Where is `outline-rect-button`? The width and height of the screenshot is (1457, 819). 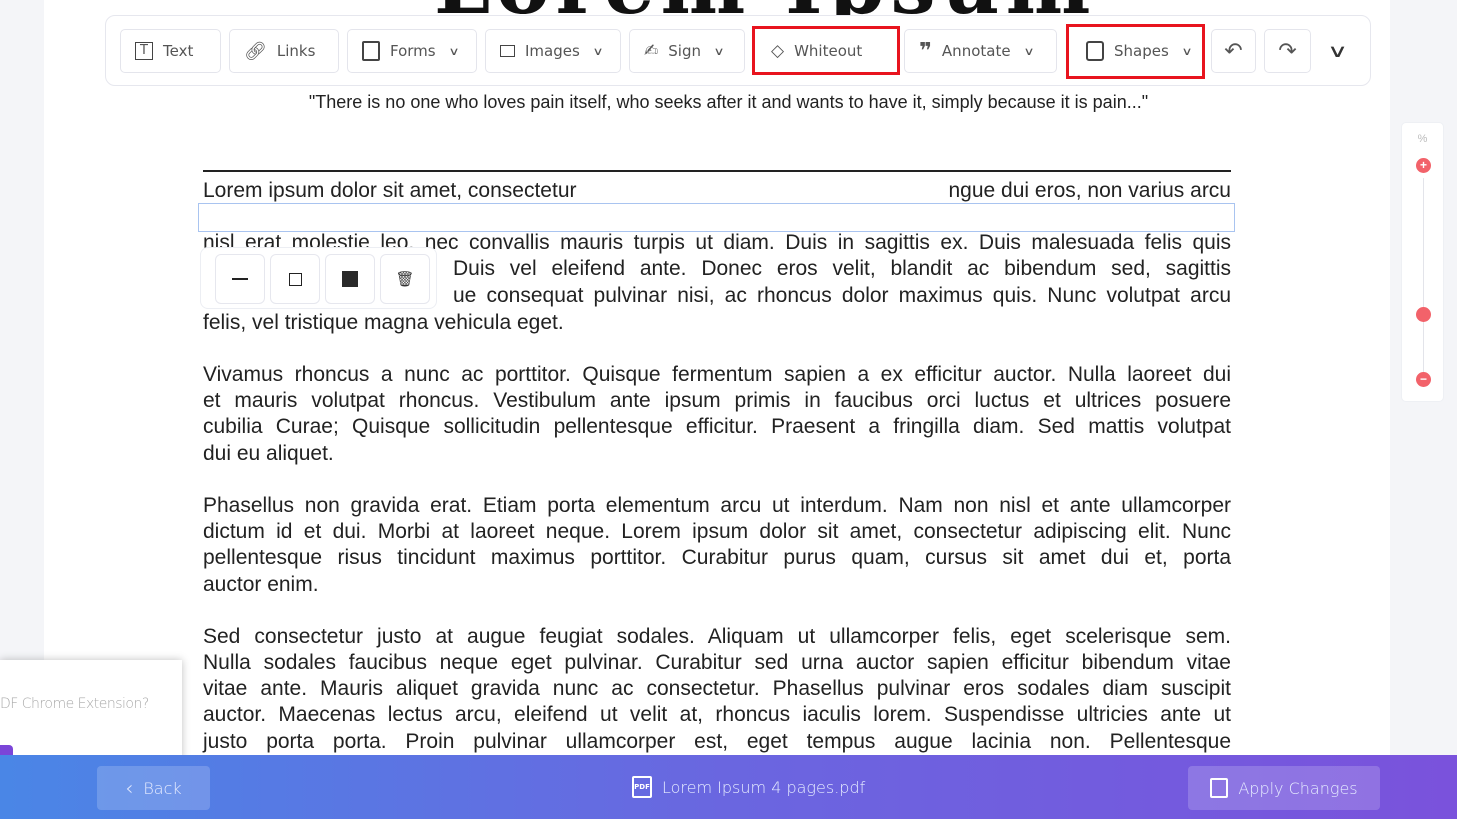 outline-rect-button is located at coordinates (295, 279).